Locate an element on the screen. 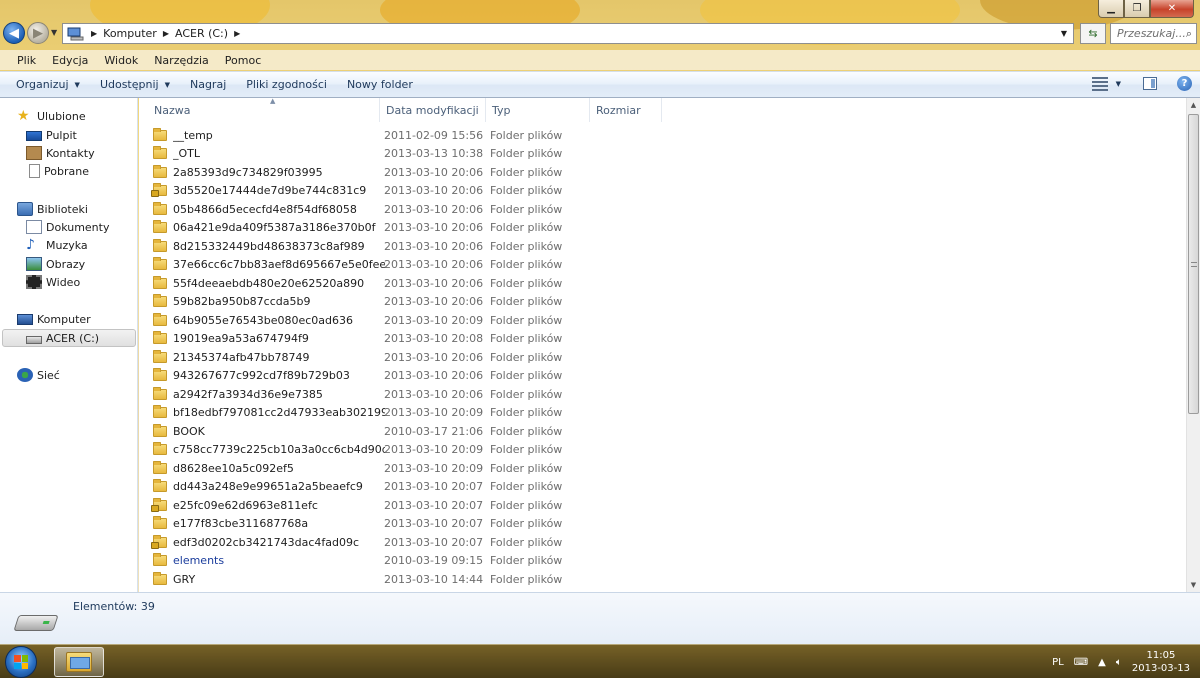 Image resolution: width=1200 pixels, height=678 pixels. menu-edit: Edycja is located at coordinates (70, 60).